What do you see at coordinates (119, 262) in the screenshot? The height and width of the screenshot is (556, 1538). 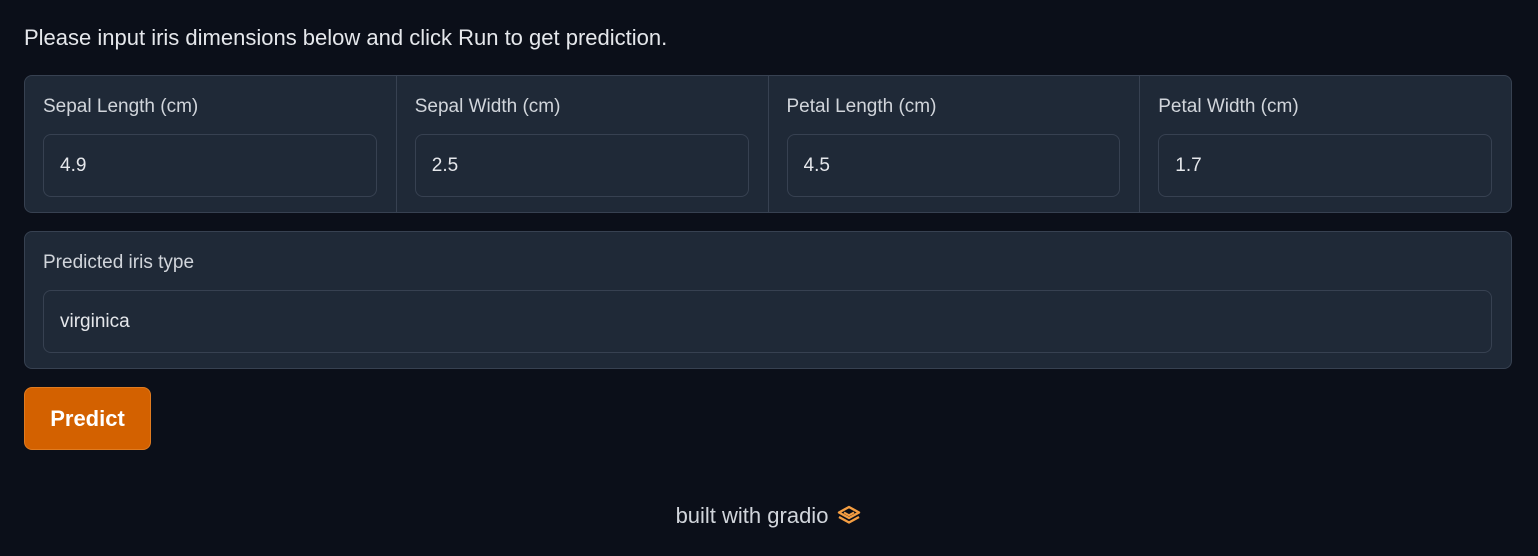 I see `prediction-output-label: Predicted iris type` at bounding box center [119, 262].